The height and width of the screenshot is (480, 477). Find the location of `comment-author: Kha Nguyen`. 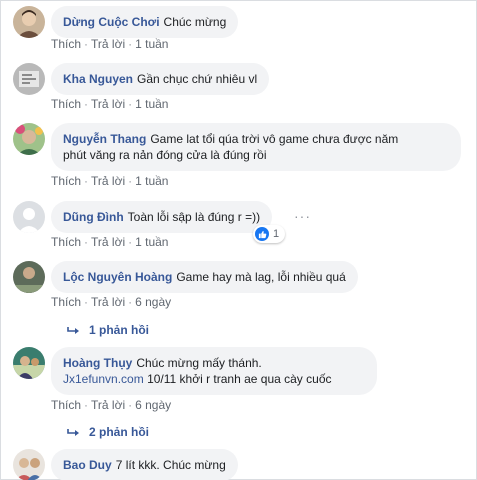

comment-author: Kha Nguyen is located at coordinates (98, 79).